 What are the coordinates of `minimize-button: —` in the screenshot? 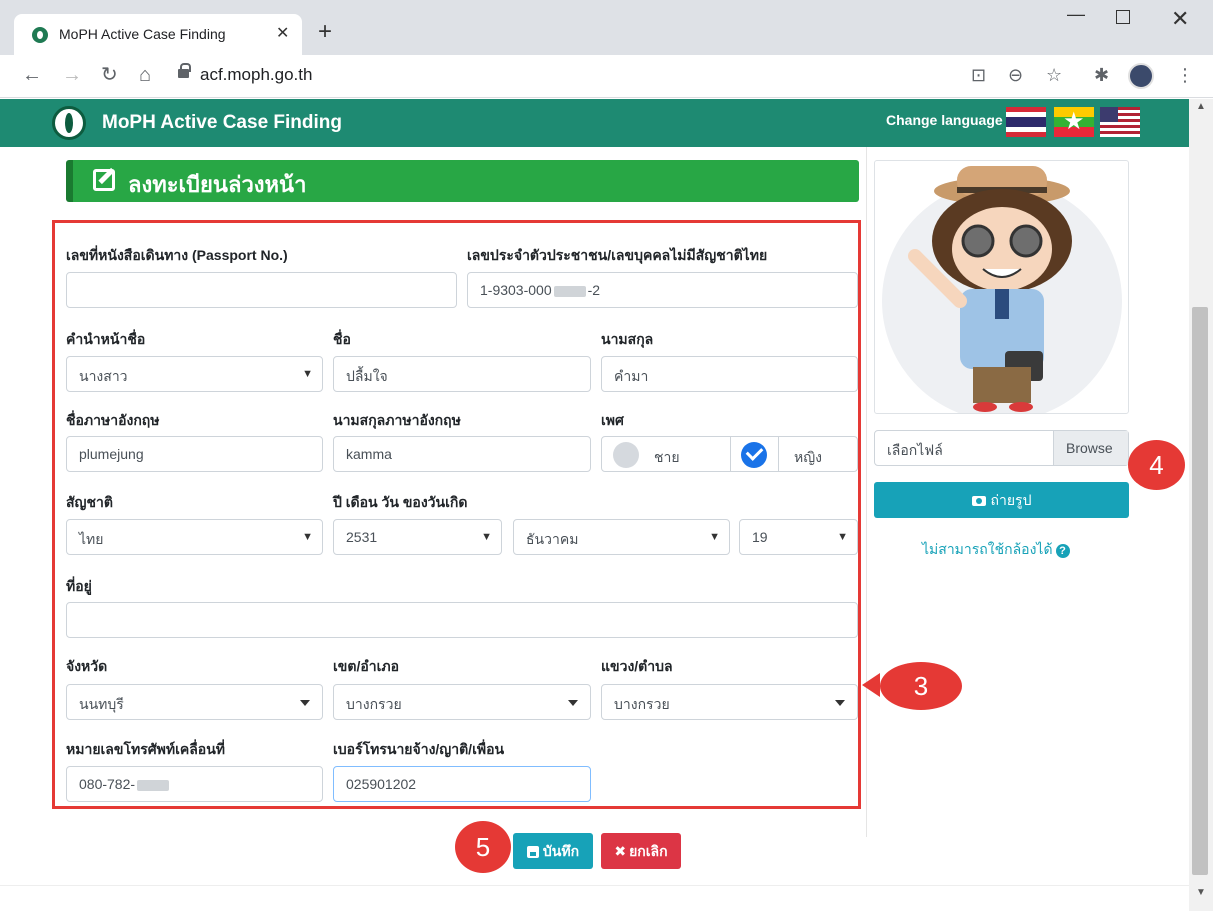 It's located at (1076, 14).